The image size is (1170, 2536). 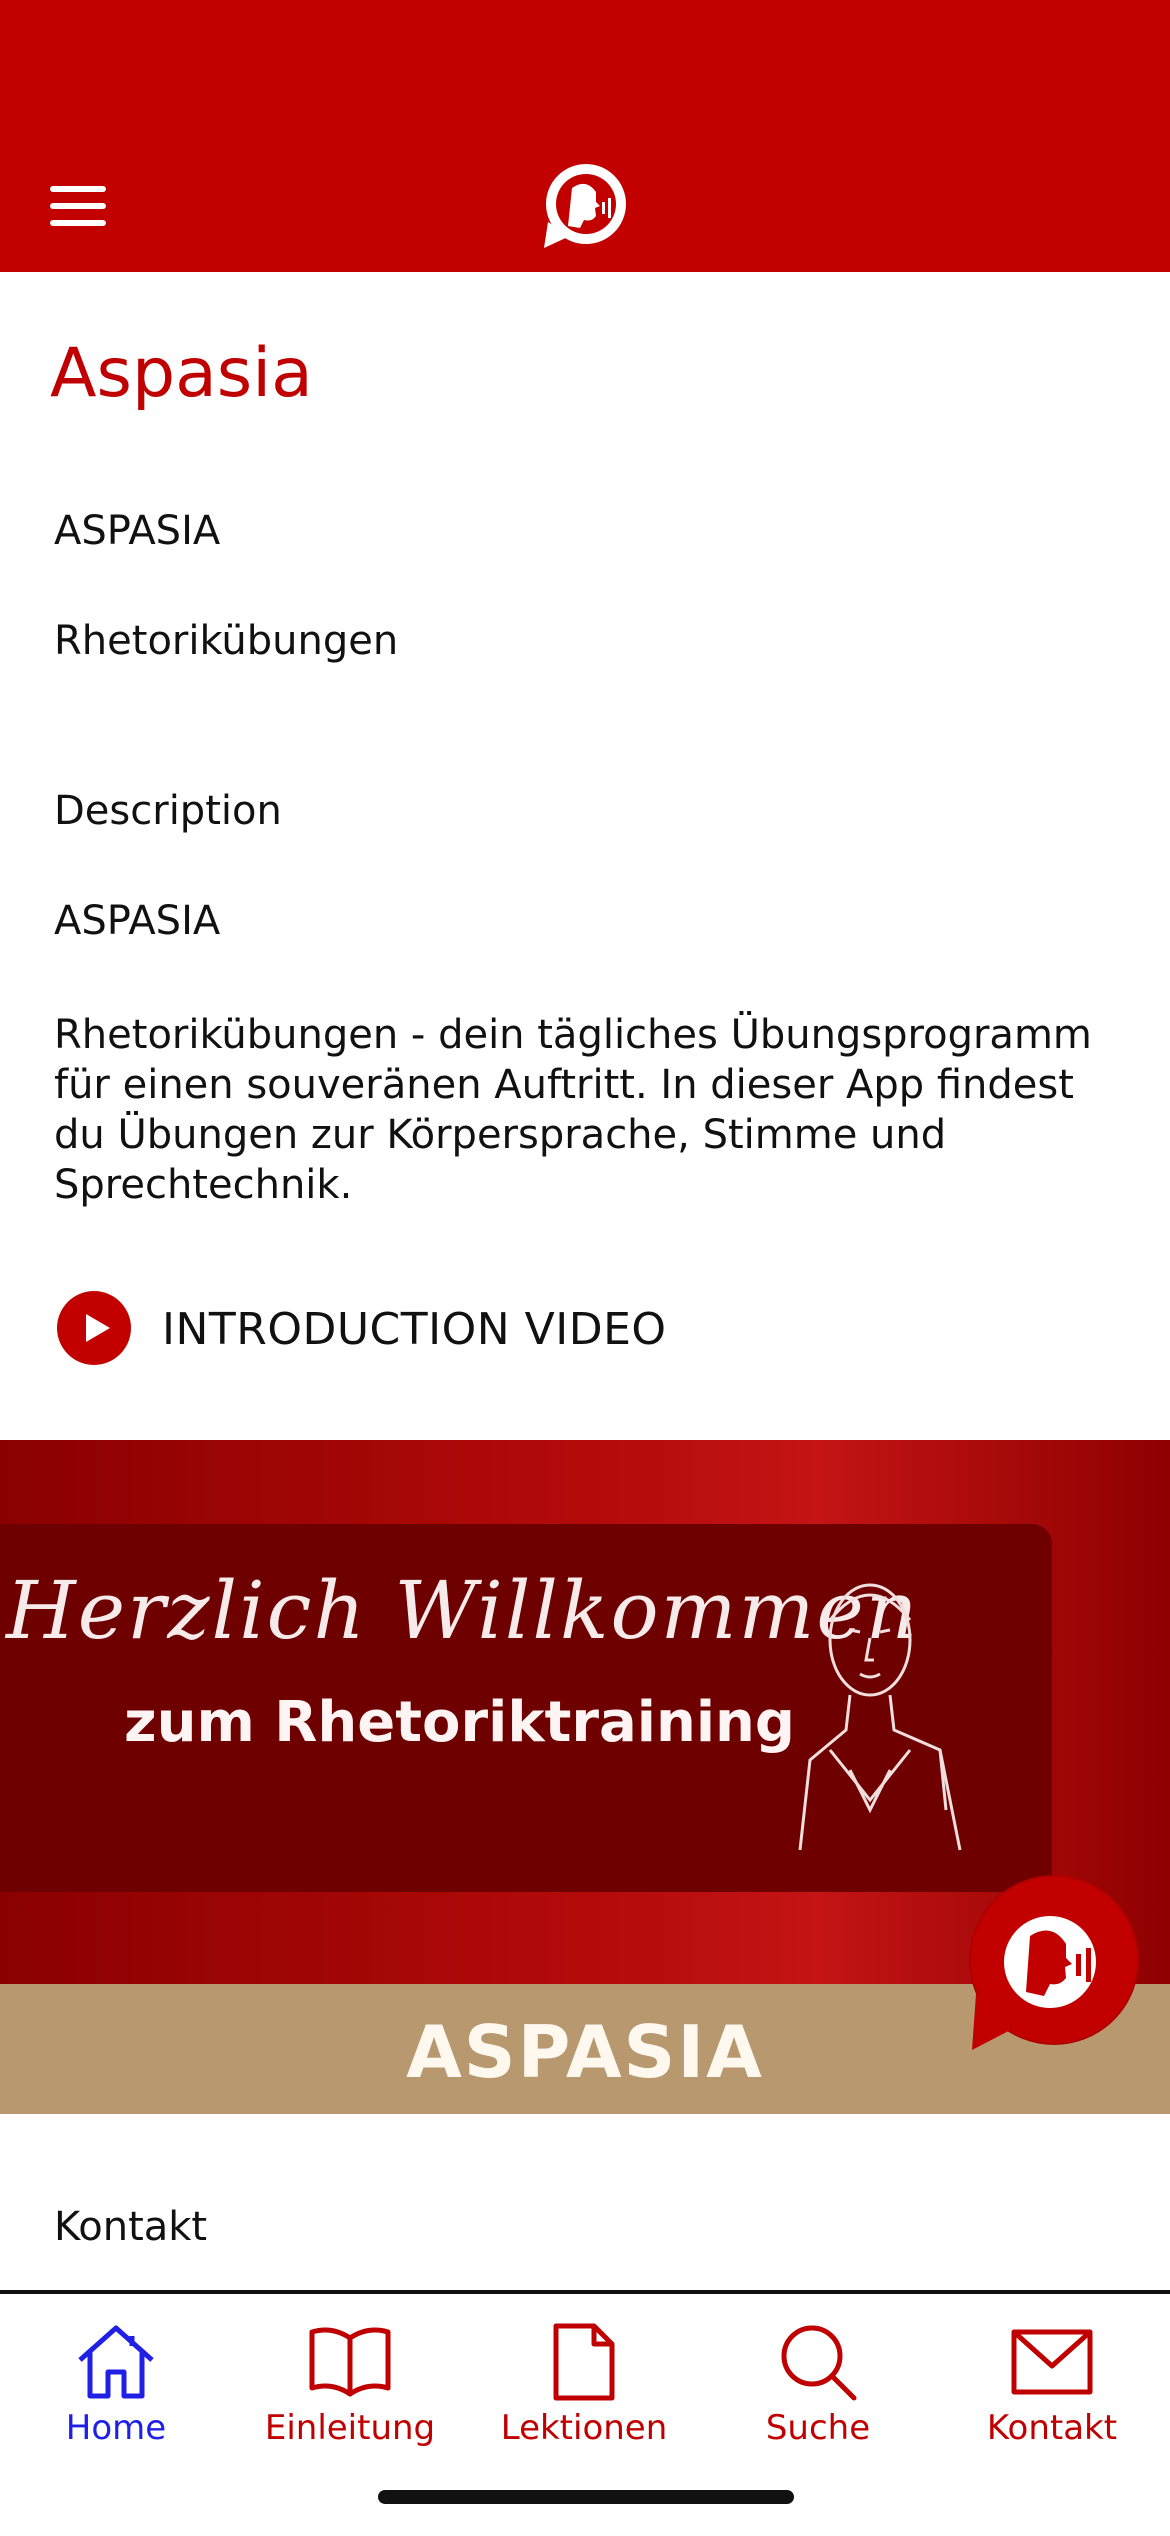 What do you see at coordinates (1052, 2428) in the screenshot?
I see `tab-kontakt-label: Kontakt` at bounding box center [1052, 2428].